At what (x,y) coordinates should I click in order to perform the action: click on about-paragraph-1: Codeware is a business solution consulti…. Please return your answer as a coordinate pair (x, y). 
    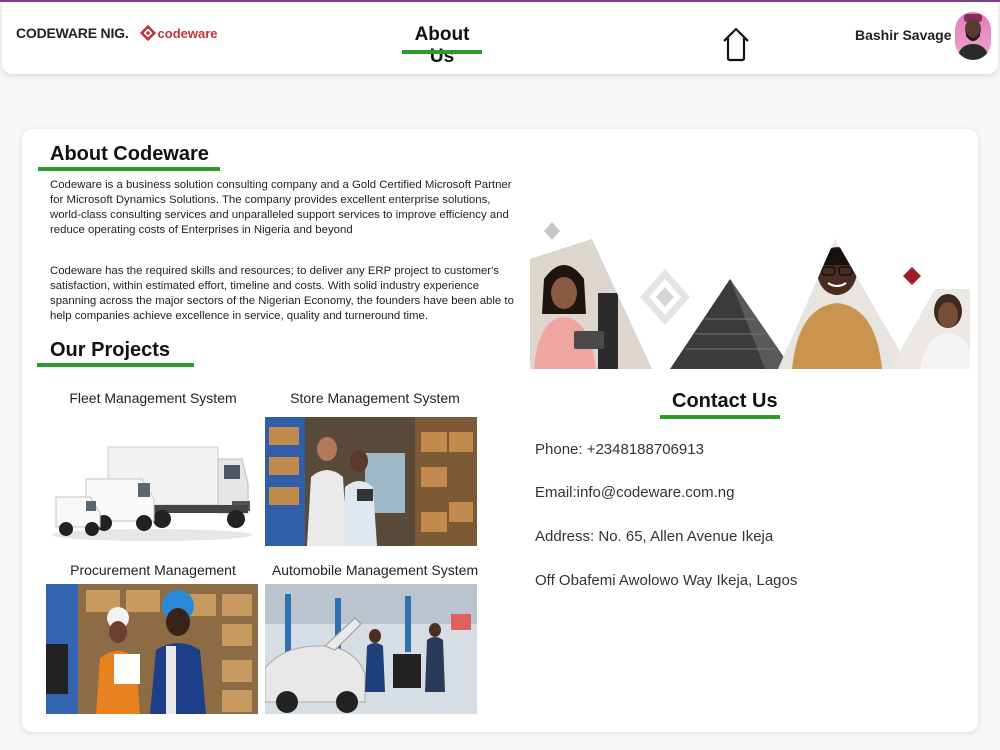
    Looking at the image, I should click on (281, 207).